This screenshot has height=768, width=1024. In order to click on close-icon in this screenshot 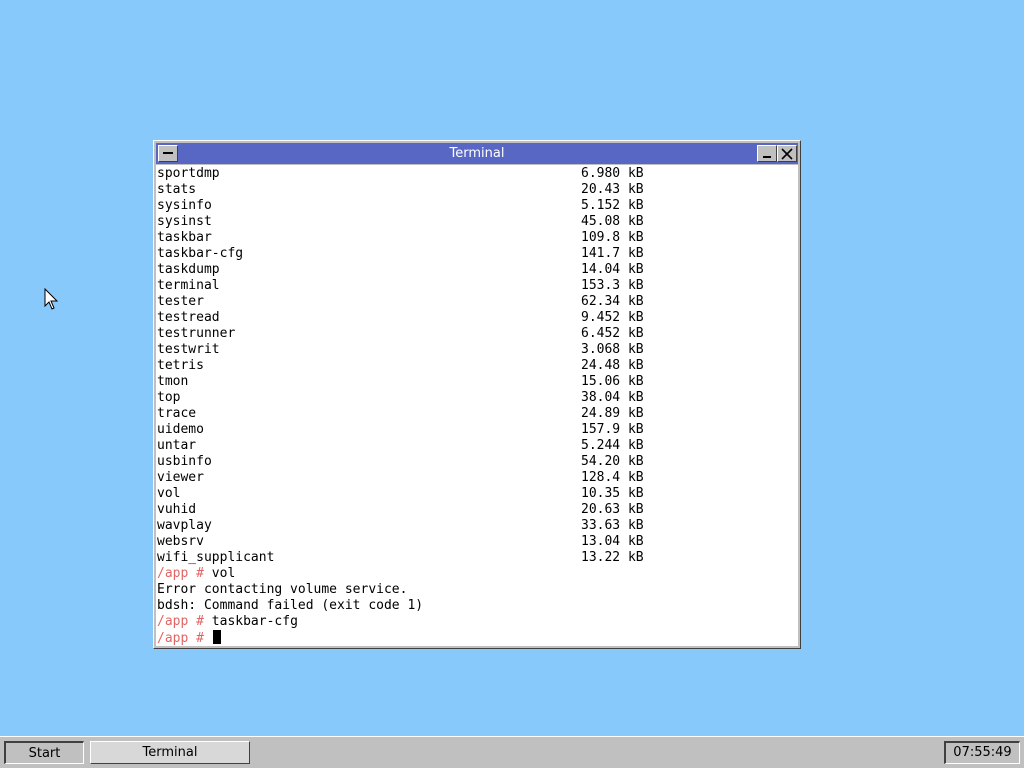, I will do `click(787, 154)`.